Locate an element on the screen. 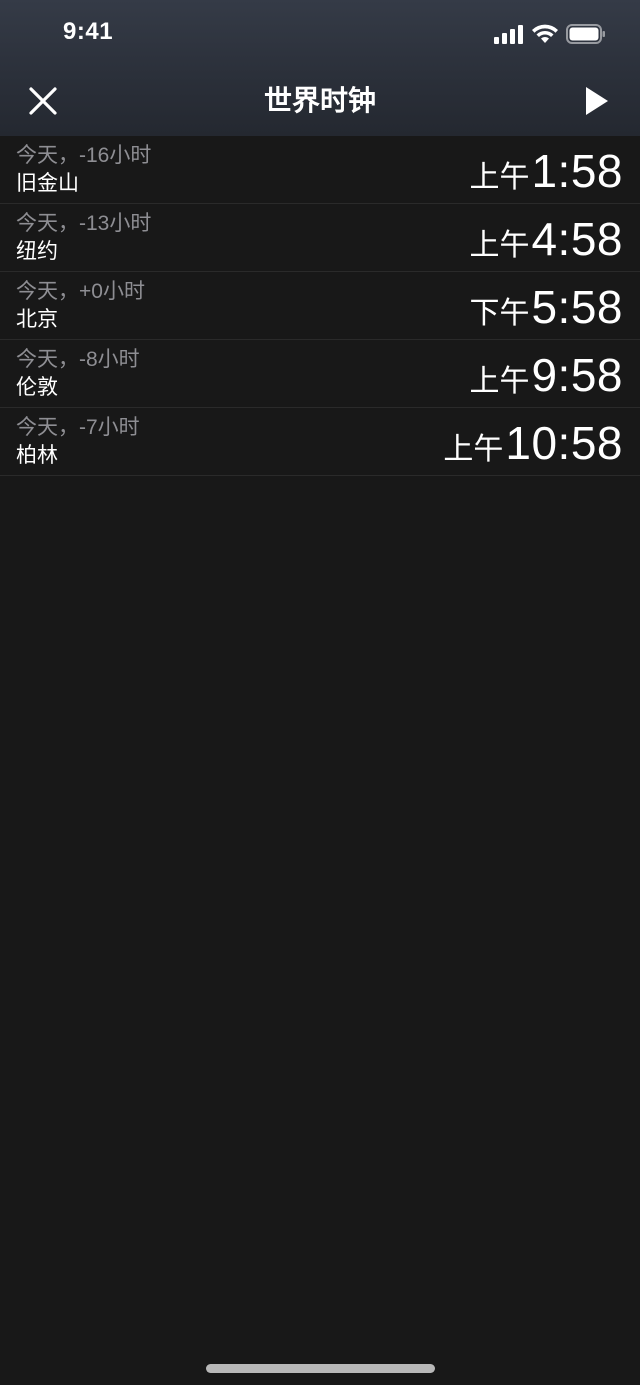 The image size is (640, 1385). clock-time: 9:58 is located at coordinates (577, 375).